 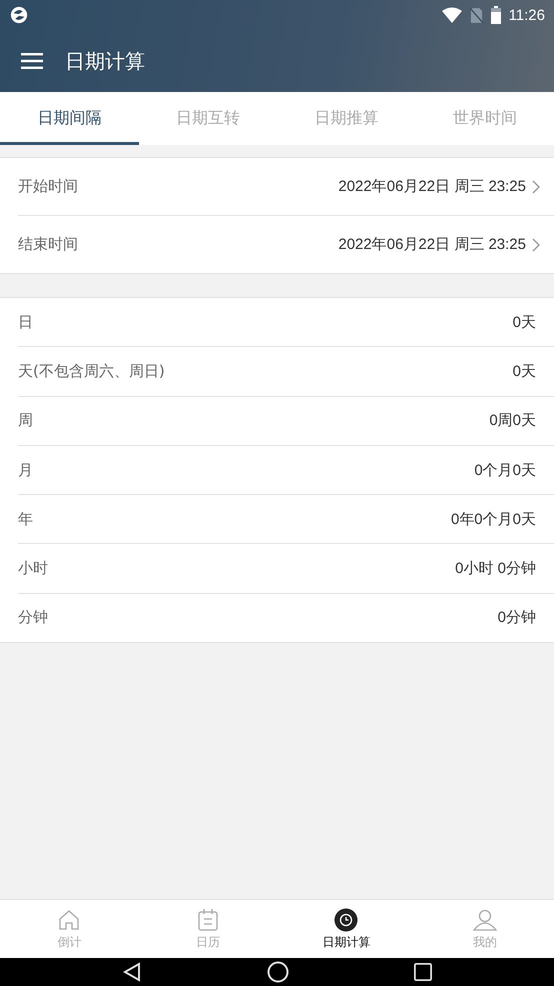 What do you see at coordinates (346, 920) in the screenshot?
I see `clock-icon` at bounding box center [346, 920].